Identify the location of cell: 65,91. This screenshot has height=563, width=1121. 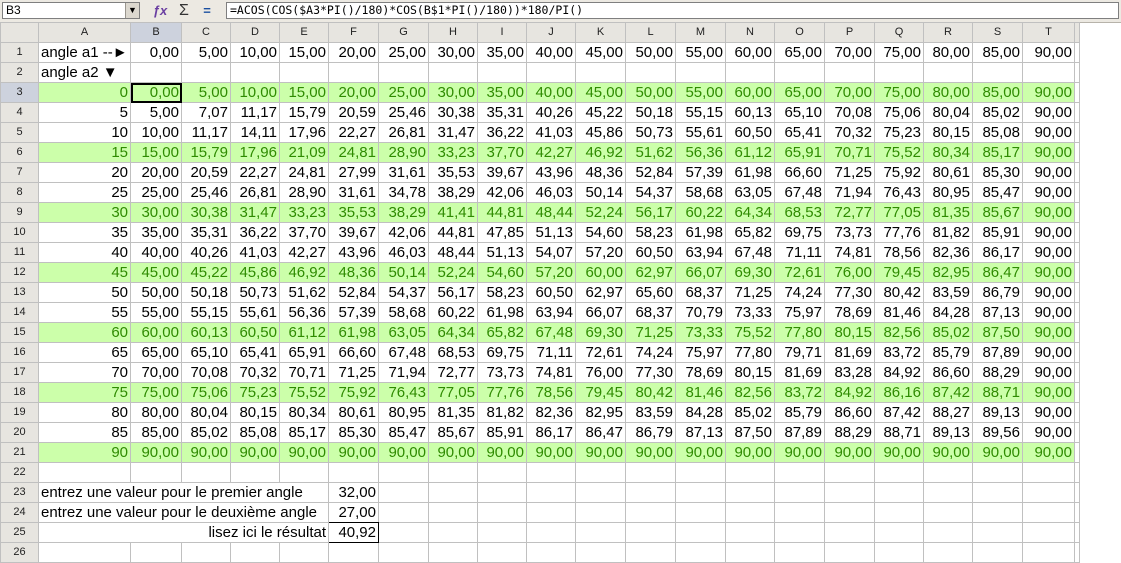
(304, 352).